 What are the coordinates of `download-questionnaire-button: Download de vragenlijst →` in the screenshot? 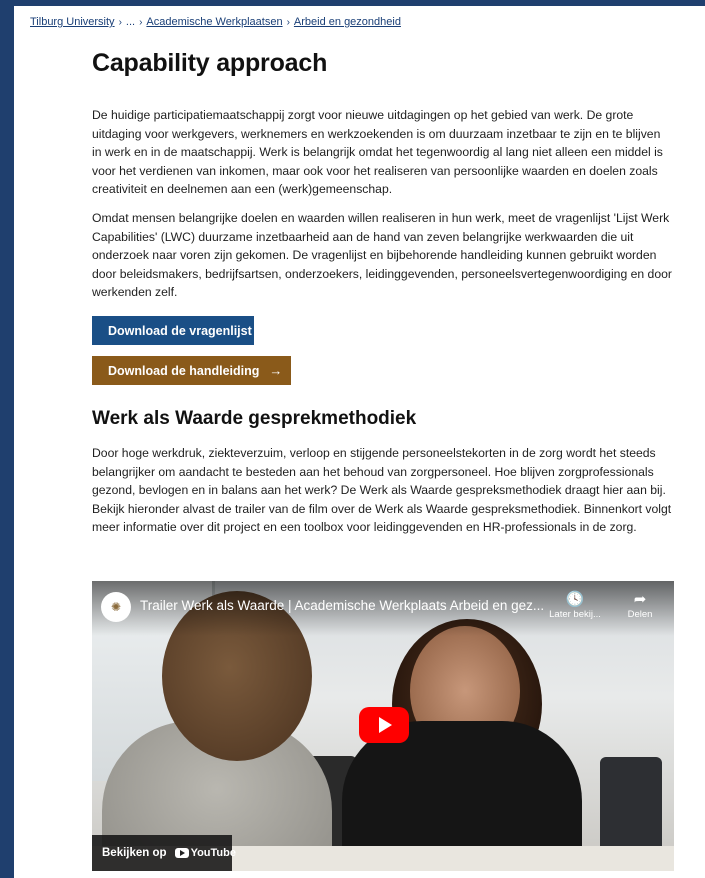 It's located at (183, 330).